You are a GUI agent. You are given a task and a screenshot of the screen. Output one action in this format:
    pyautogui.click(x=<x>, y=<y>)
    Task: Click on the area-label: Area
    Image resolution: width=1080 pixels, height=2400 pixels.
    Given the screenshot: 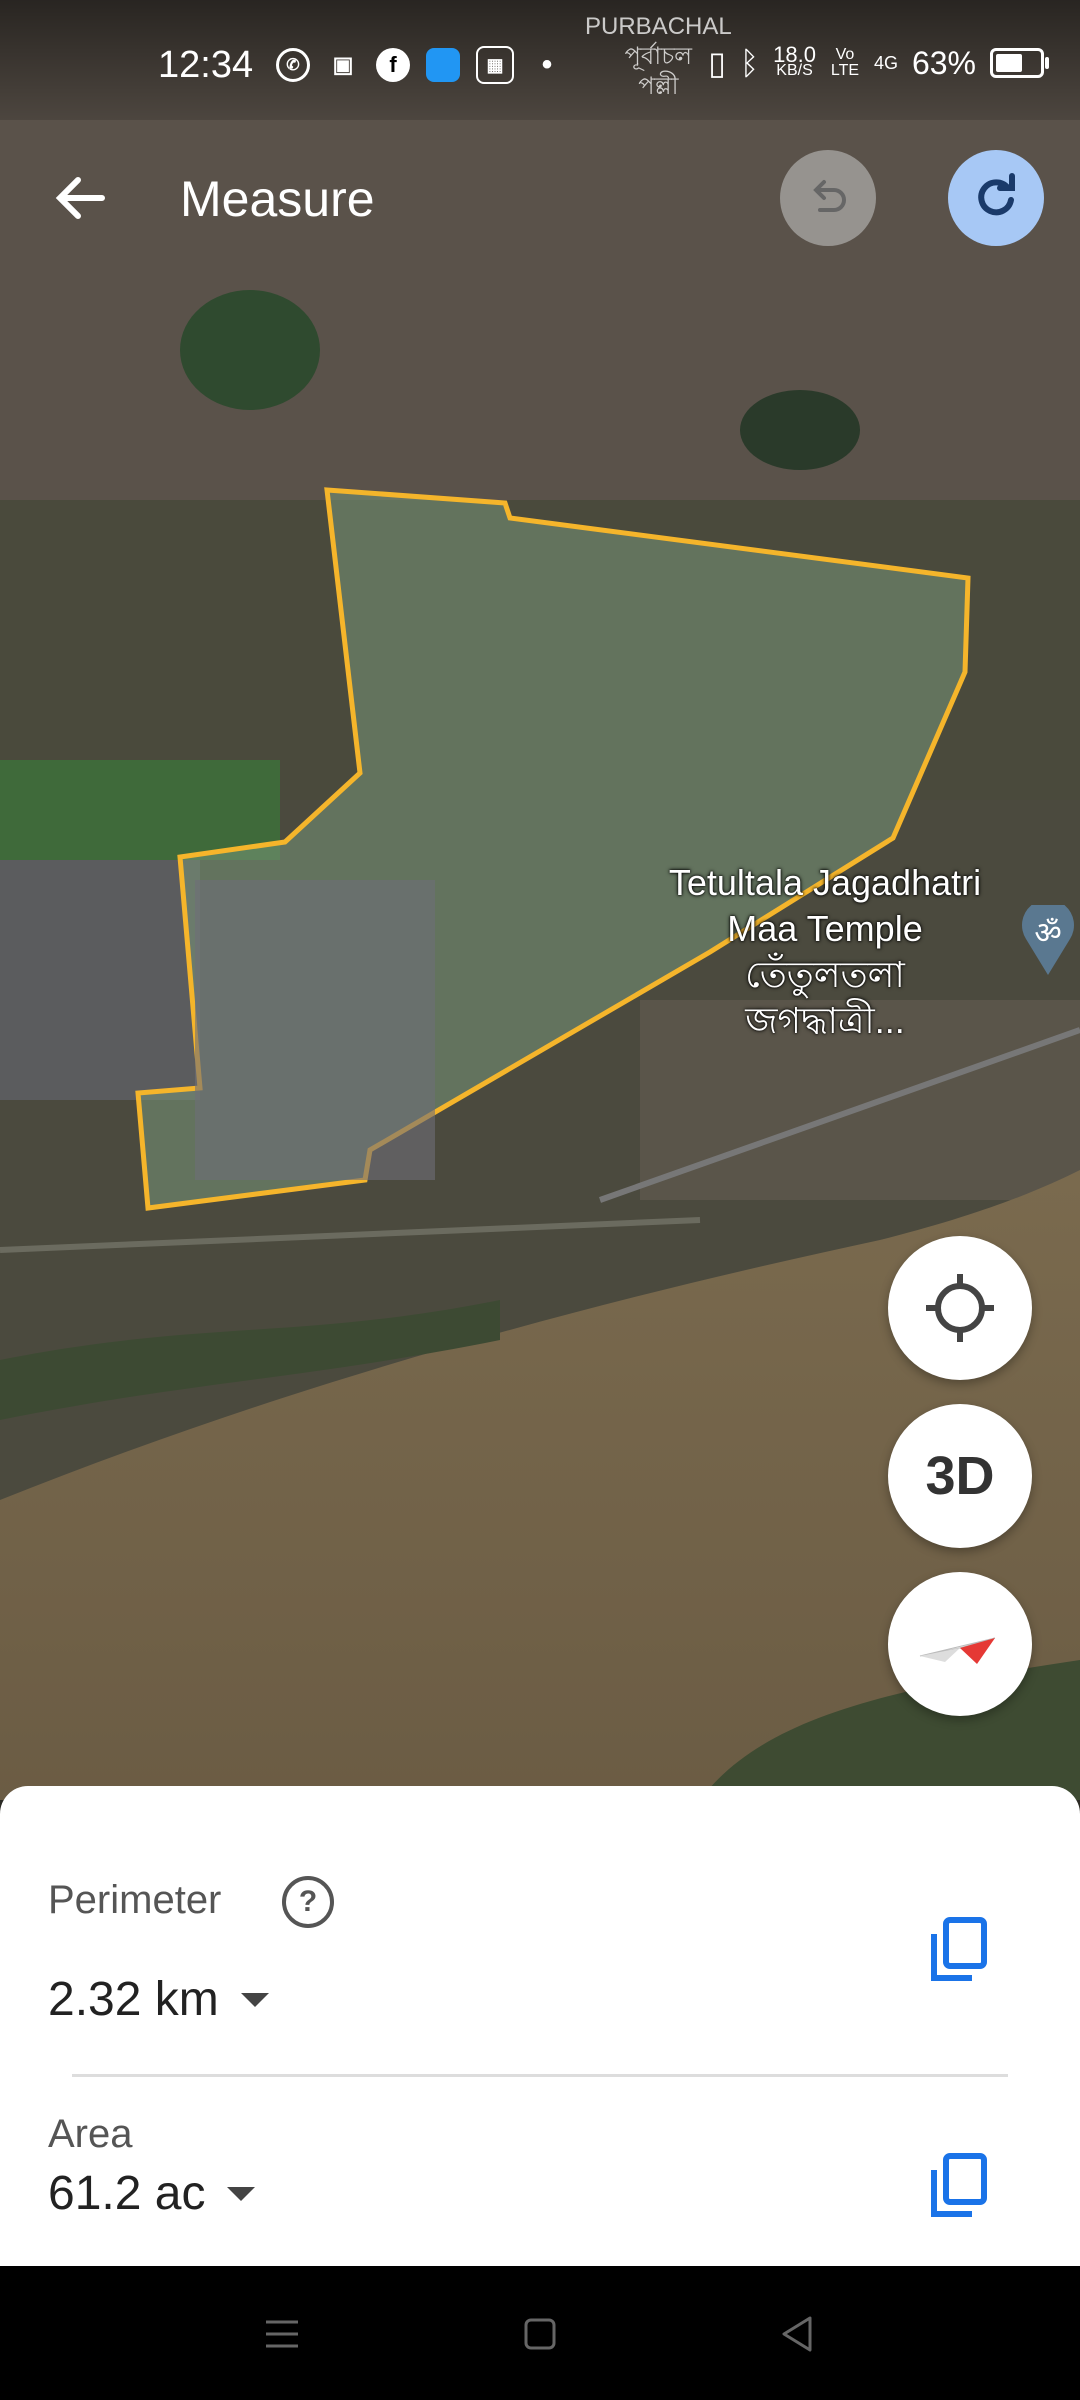 What is the action you would take?
    pyautogui.click(x=90, y=2134)
    